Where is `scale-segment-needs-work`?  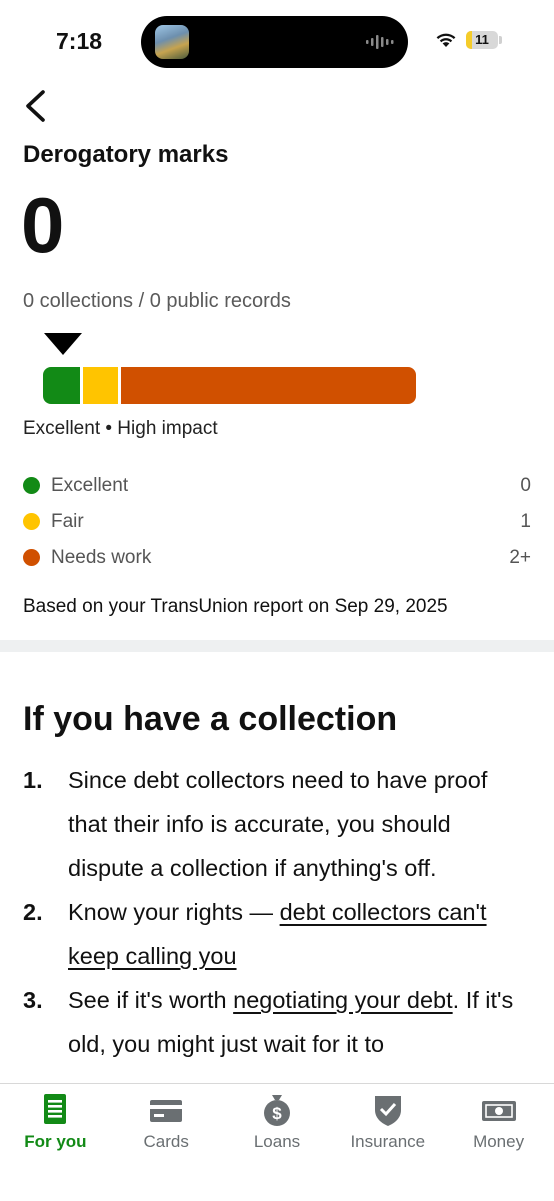 scale-segment-needs-work is located at coordinates (268, 385).